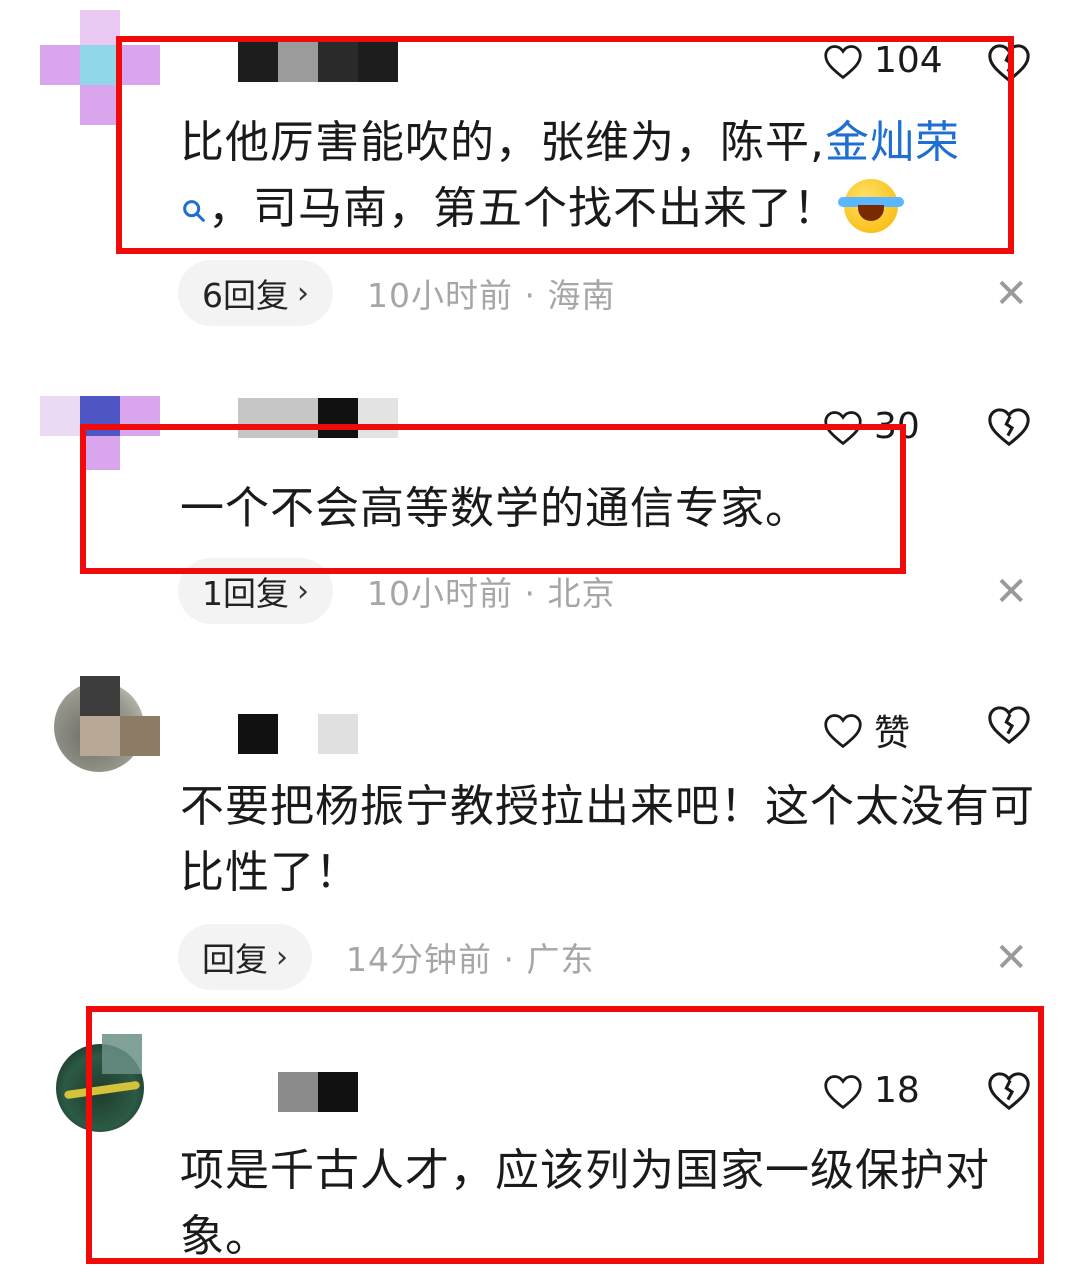 This screenshot has width=1080, height=1272. Describe the element at coordinates (908, 60) in the screenshot. I see `like-count: 104` at that location.